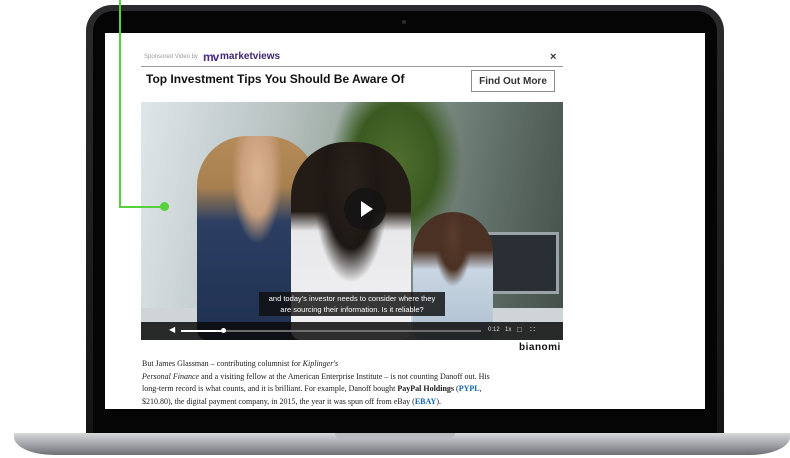  What do you see at coordinates (171, 376) in the screenshot?
I see `publication-name: Personal Finance` at bounding box center [171, 376].